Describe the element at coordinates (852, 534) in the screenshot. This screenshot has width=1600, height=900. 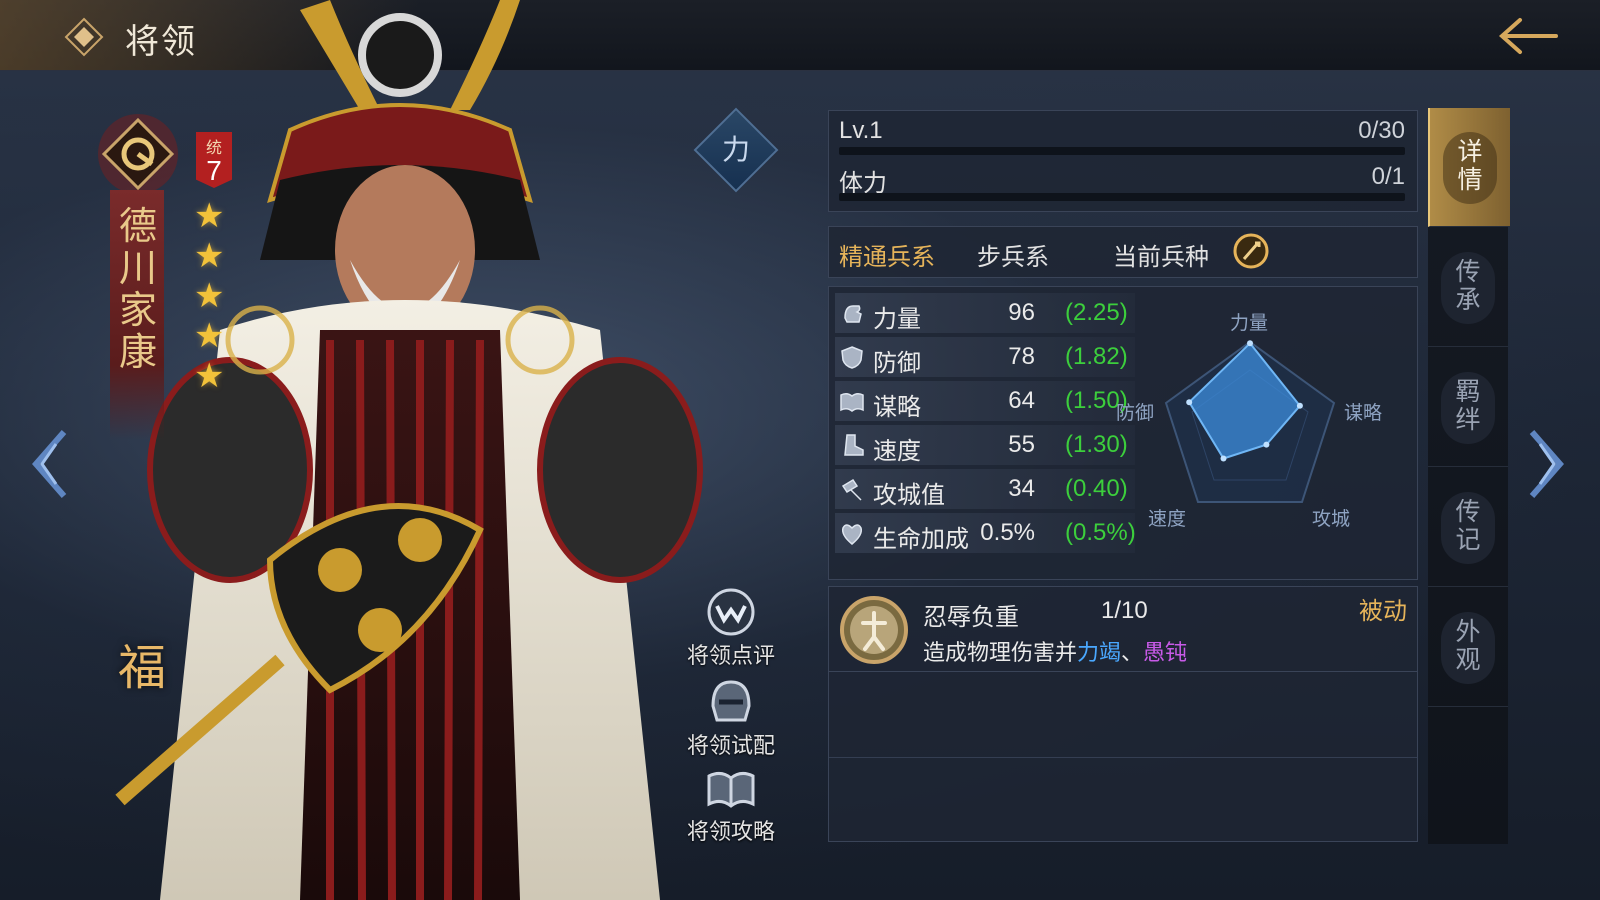
I see `heart-plus-icon` at that location.